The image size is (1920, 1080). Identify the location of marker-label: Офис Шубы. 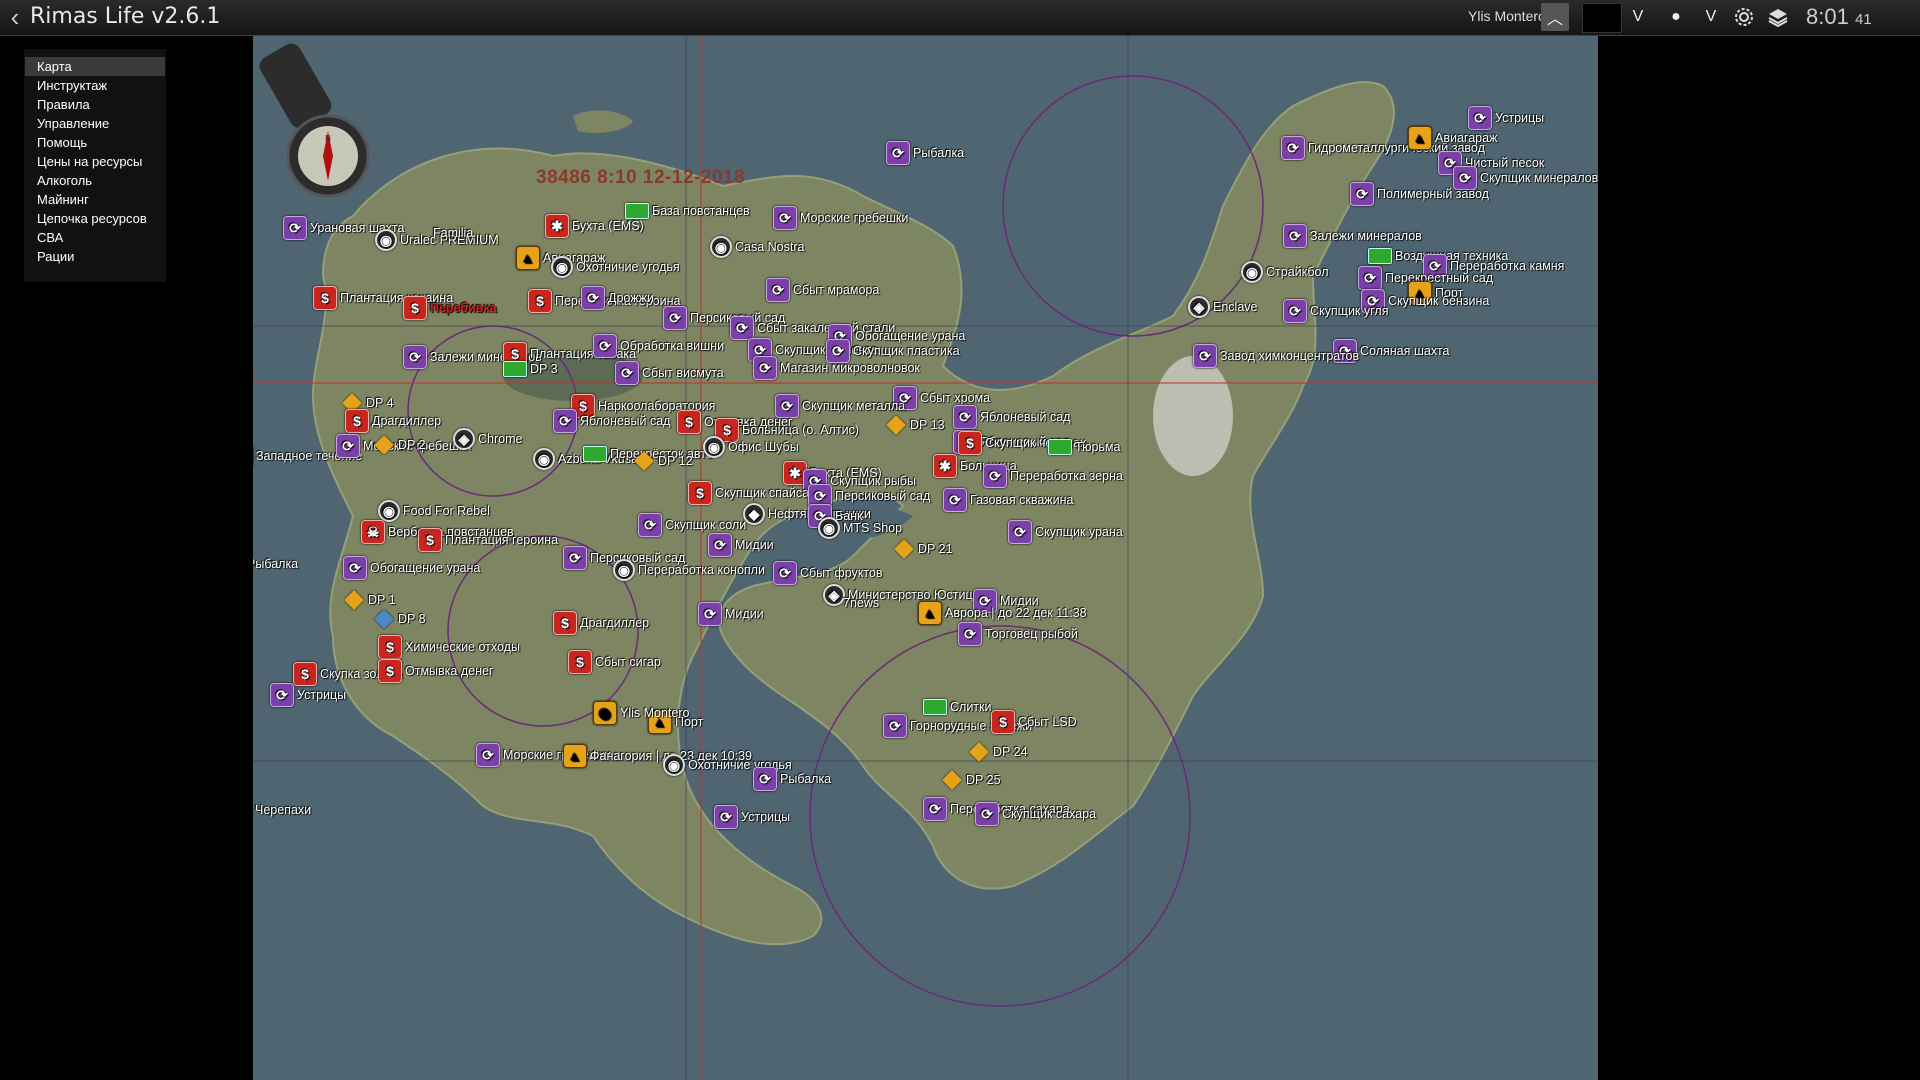
(763, 447).